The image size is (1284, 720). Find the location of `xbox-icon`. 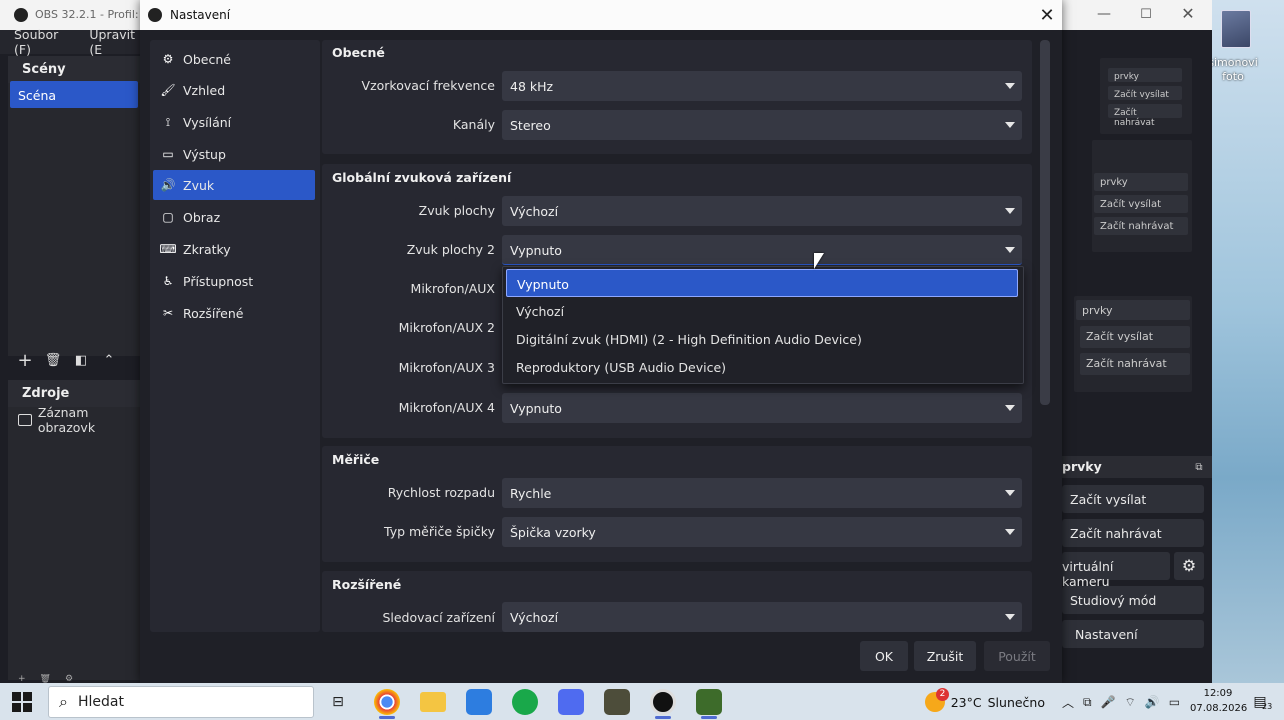

xbox-icon is located at coordinates (525, 702).